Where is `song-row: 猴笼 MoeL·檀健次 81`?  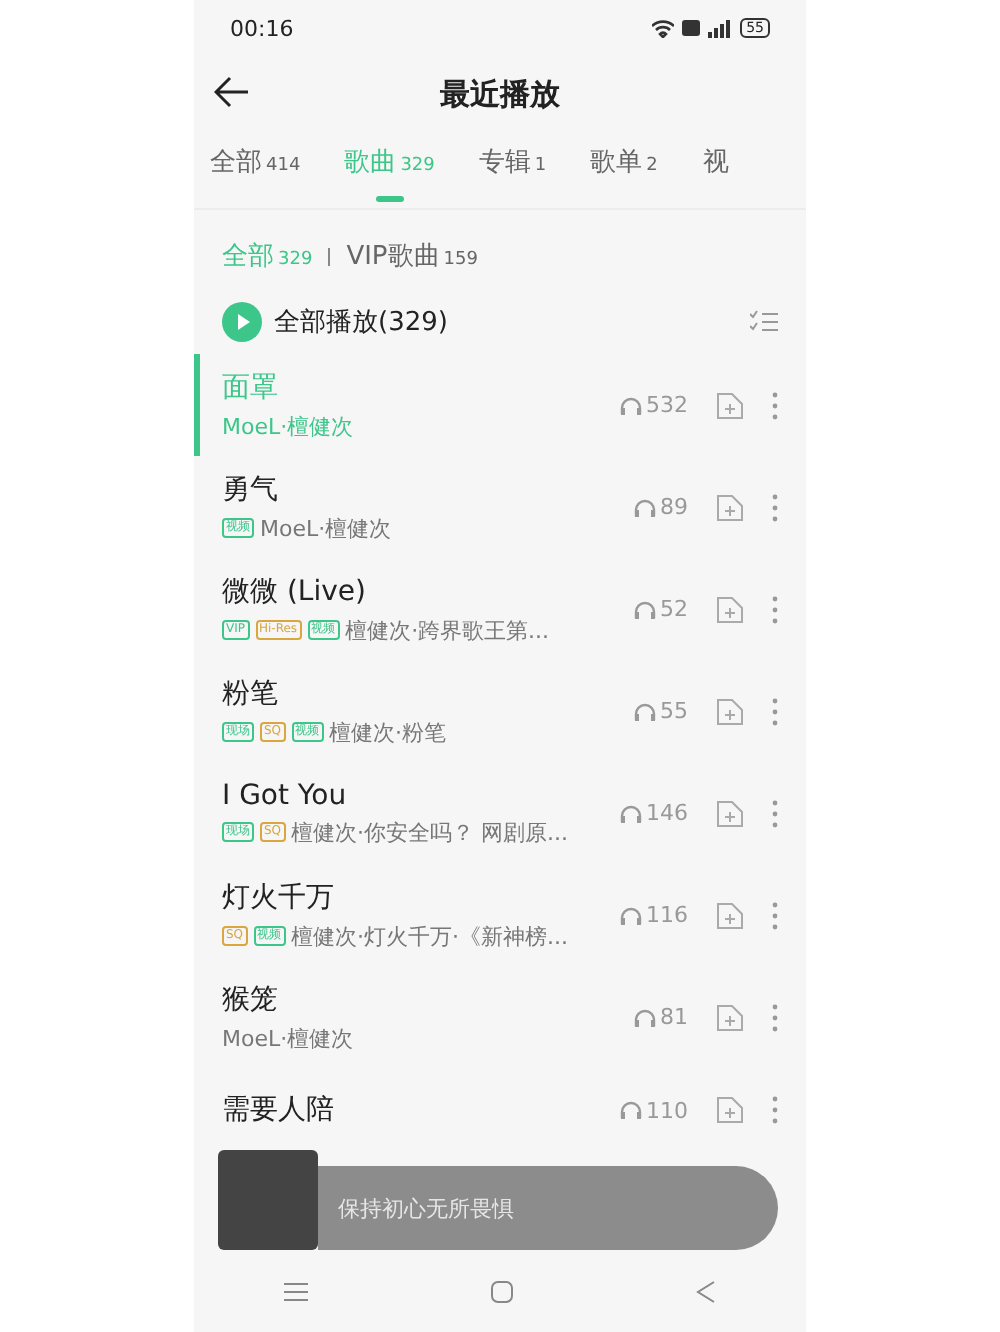
song-row: 猴笼 MoeL·檀健次 81 is located at coordinates (500, 1017).